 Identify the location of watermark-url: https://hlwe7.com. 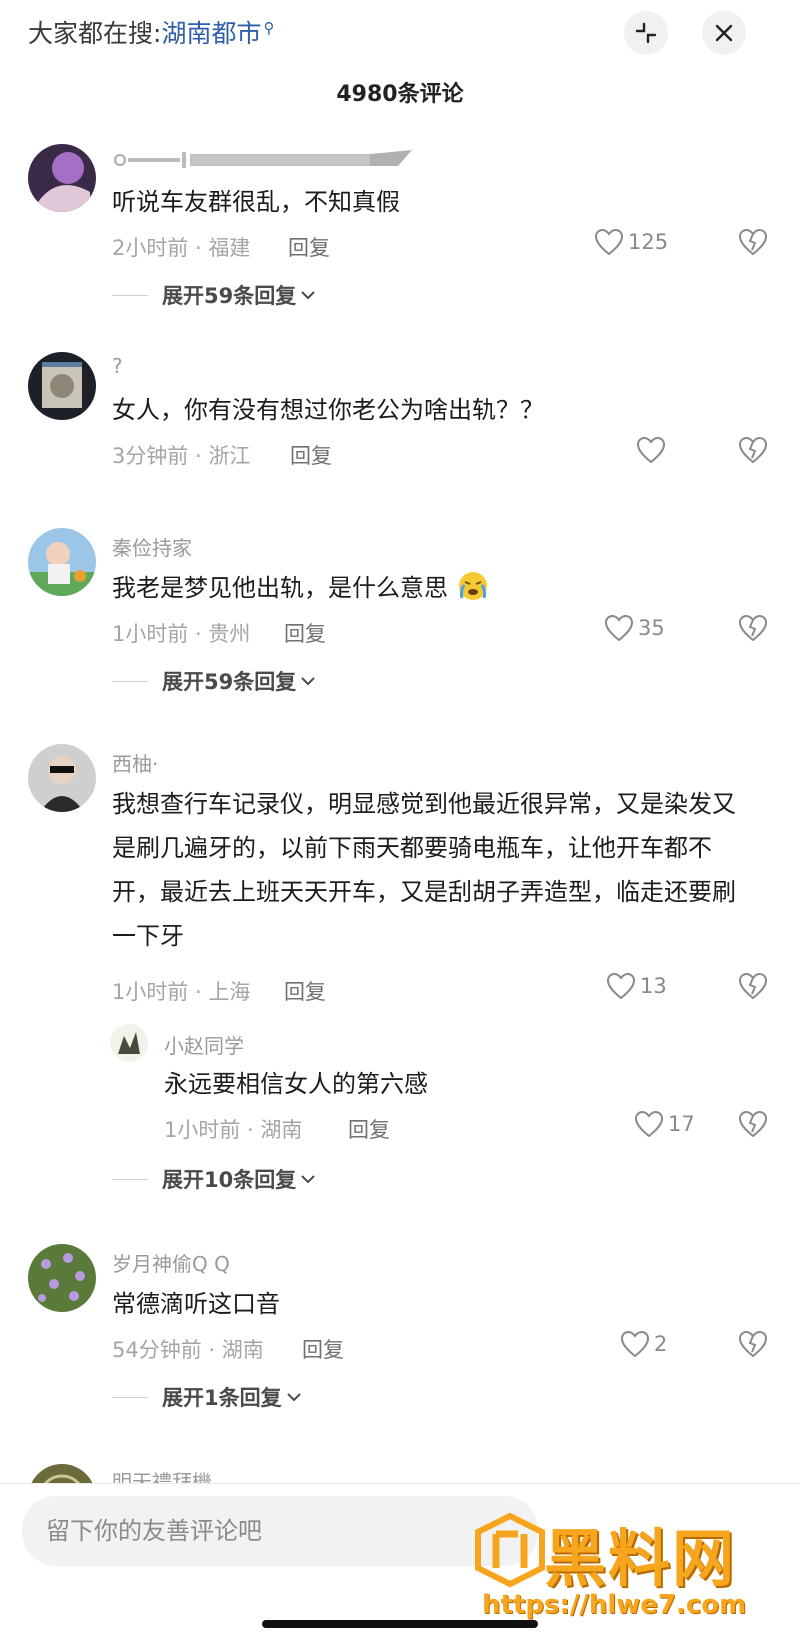
(614, 1605).